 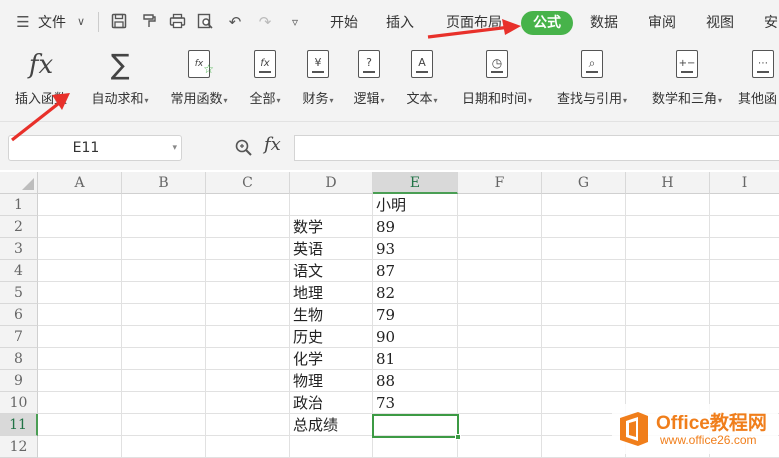 I want to click on zoom-search-icon, so click(x=244, y=150).